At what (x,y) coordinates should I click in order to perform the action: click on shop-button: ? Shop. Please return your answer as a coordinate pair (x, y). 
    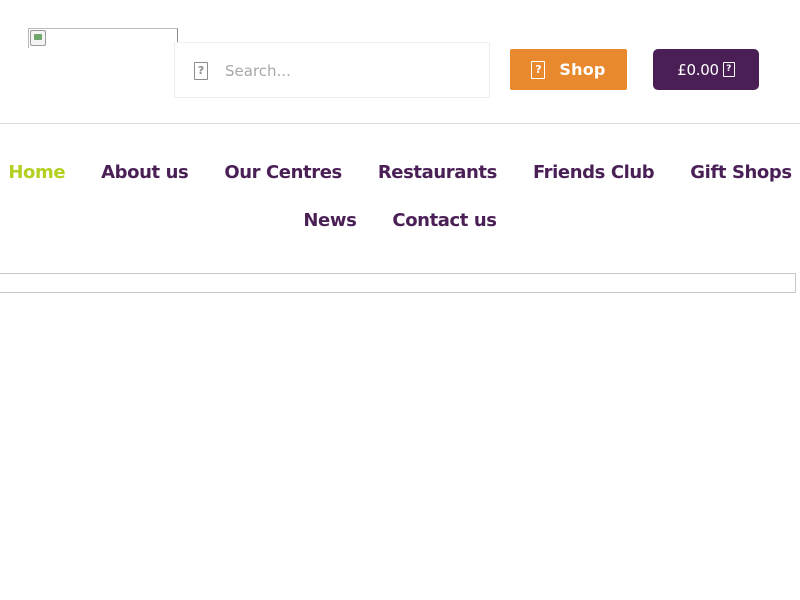
    Looking at the image, I should click on (568, 69).